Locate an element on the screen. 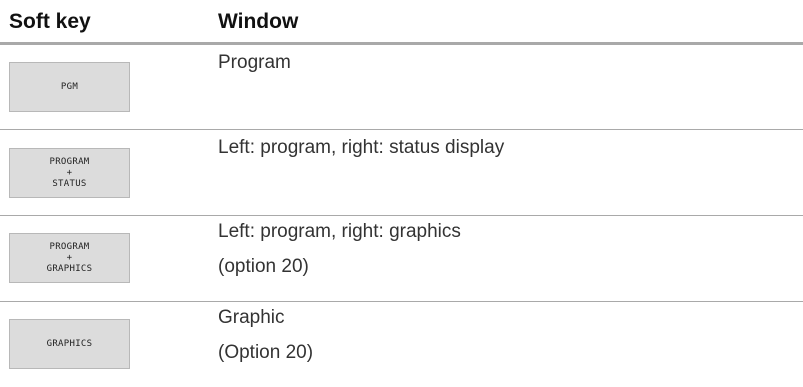 This screenshot has width=803, height=387. program-graphics-softkey-button: PROGRAM + GRAPHICS is located at coordinates (69, 258).